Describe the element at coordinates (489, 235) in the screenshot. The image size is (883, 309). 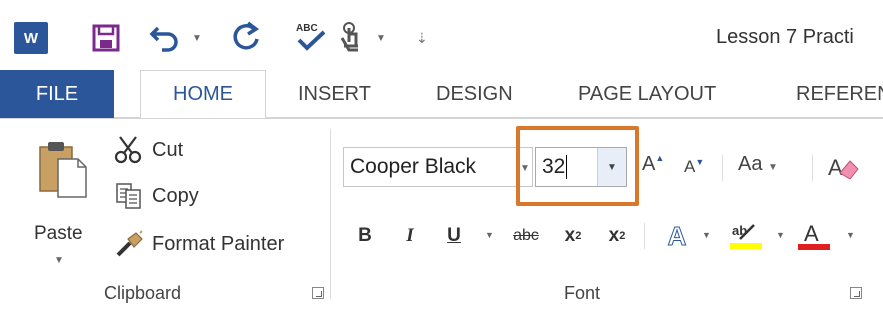
I see `underline-dropdown-icon: ▼` at that location.